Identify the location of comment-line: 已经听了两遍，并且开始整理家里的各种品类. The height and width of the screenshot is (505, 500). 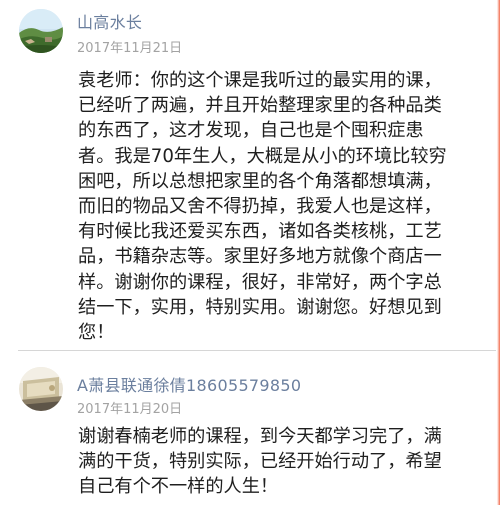
(260, 106).